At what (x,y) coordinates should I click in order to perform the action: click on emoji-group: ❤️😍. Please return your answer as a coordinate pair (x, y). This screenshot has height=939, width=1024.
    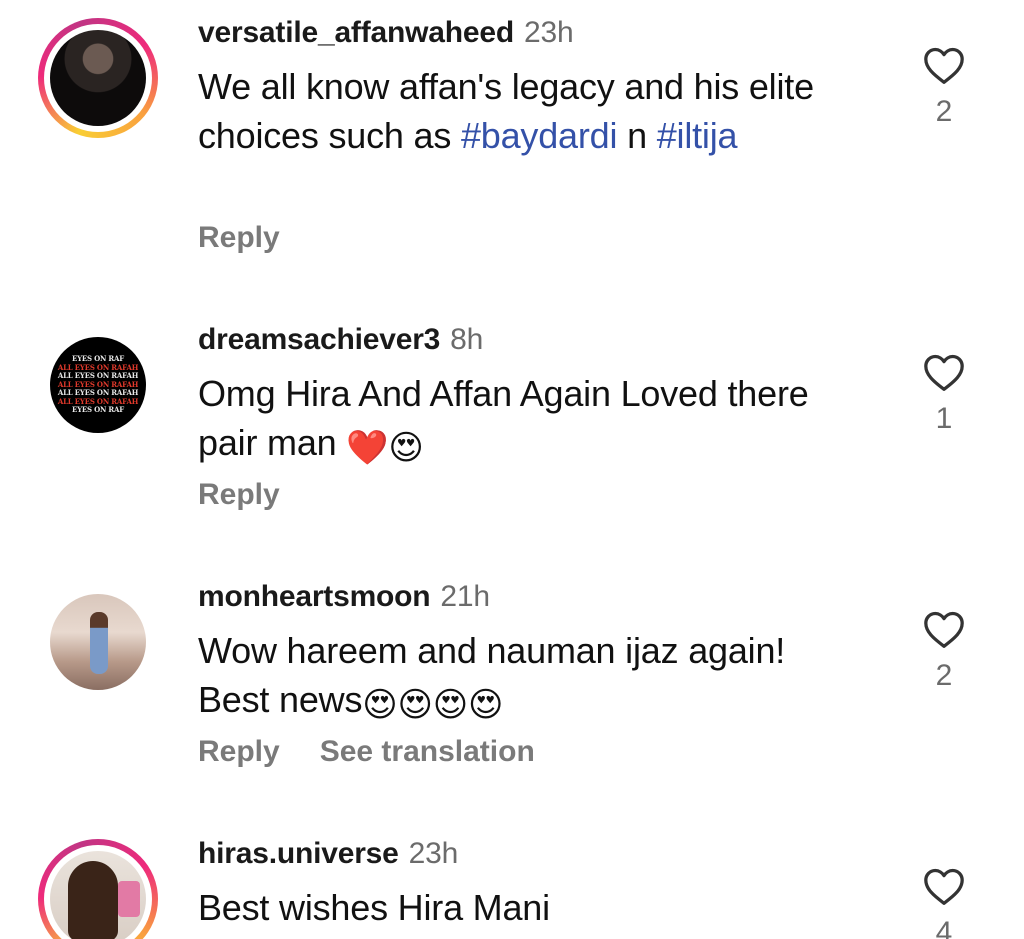
    Looking at the image, I should click on (385, 448).